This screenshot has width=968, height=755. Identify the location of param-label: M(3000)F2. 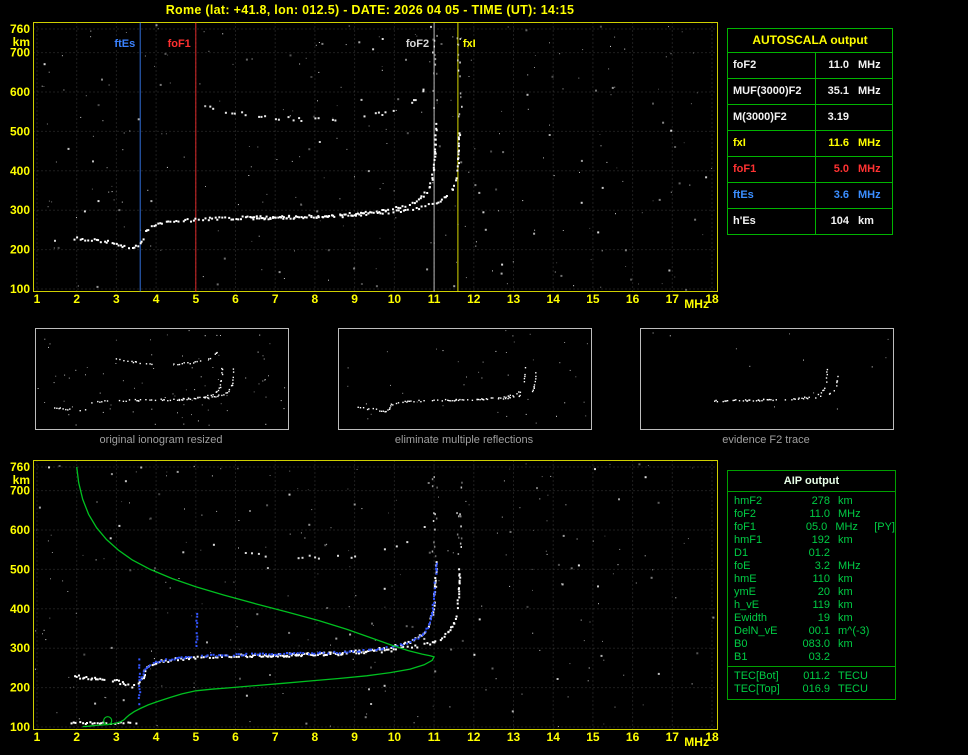
(772, 117).